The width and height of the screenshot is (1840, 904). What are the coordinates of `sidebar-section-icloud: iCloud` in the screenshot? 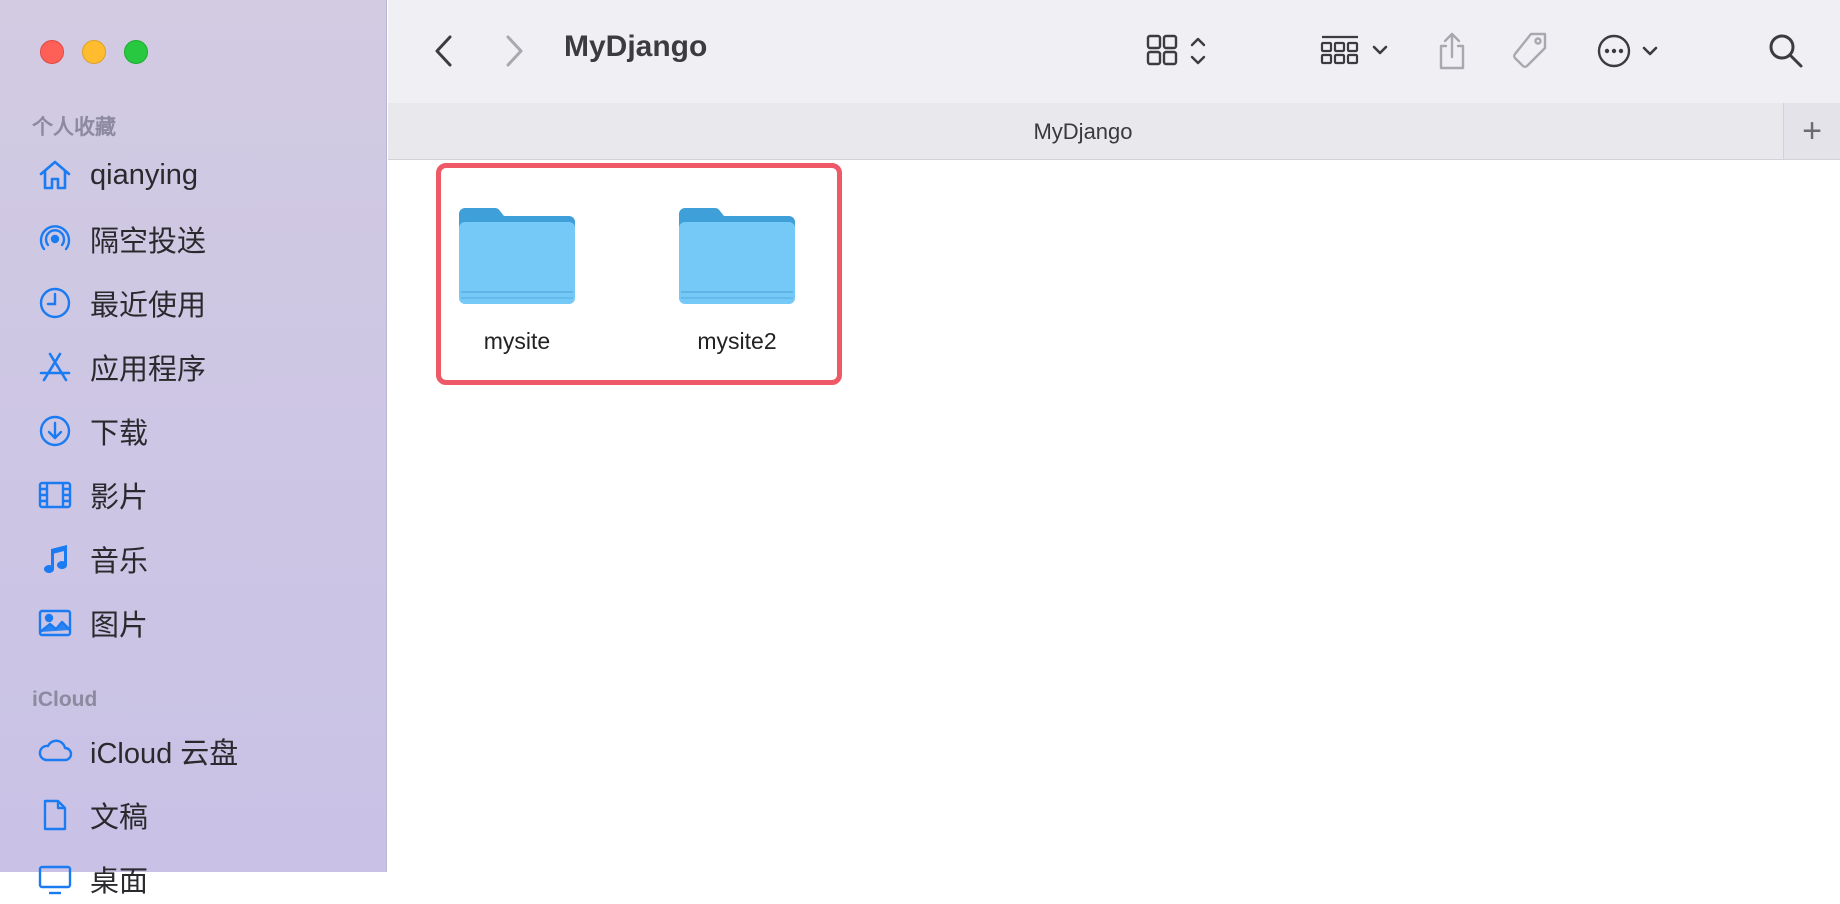 It's located at (65, 699).